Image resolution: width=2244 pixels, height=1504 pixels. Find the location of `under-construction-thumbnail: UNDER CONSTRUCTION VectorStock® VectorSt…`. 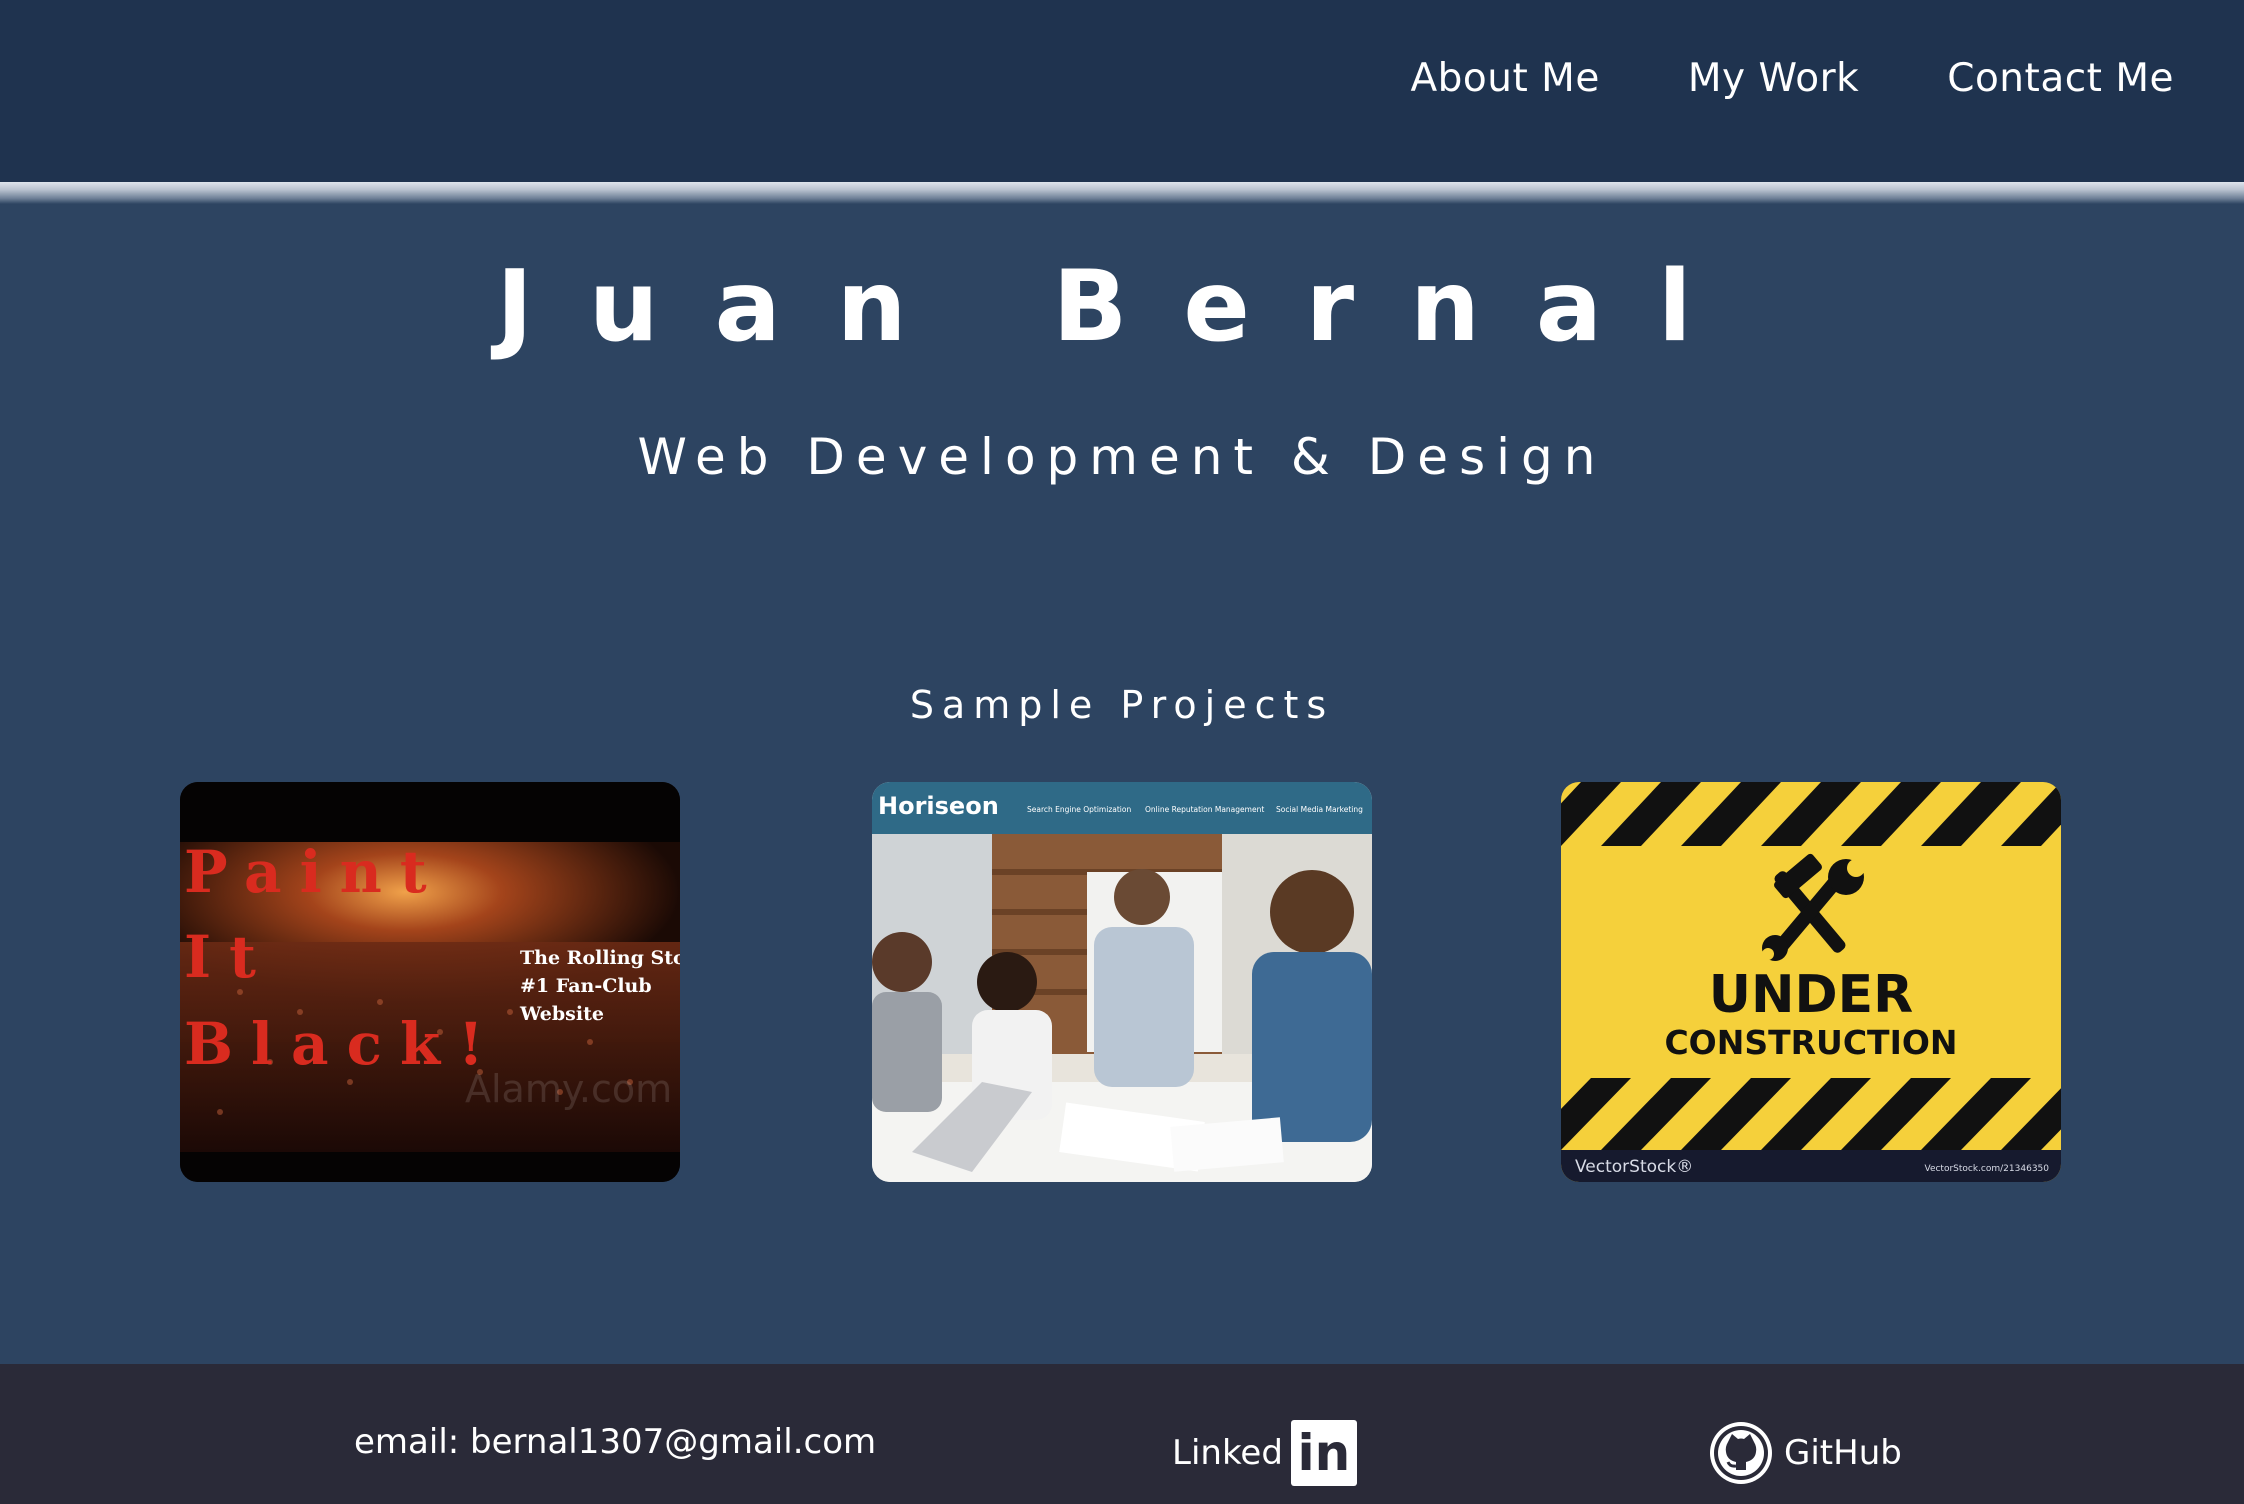

under-construction-thumbnail: UNDER CONSTRUCTION VectorStock® VectorSt… is located at coordinates (1811, 982).